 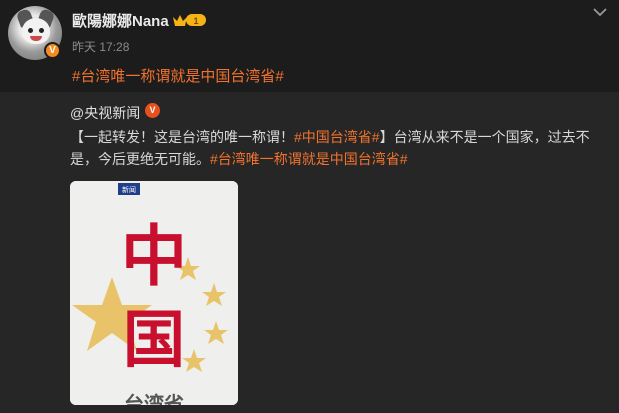 I want to click on original-author: @央视新闻, so click(x=105, y=113).